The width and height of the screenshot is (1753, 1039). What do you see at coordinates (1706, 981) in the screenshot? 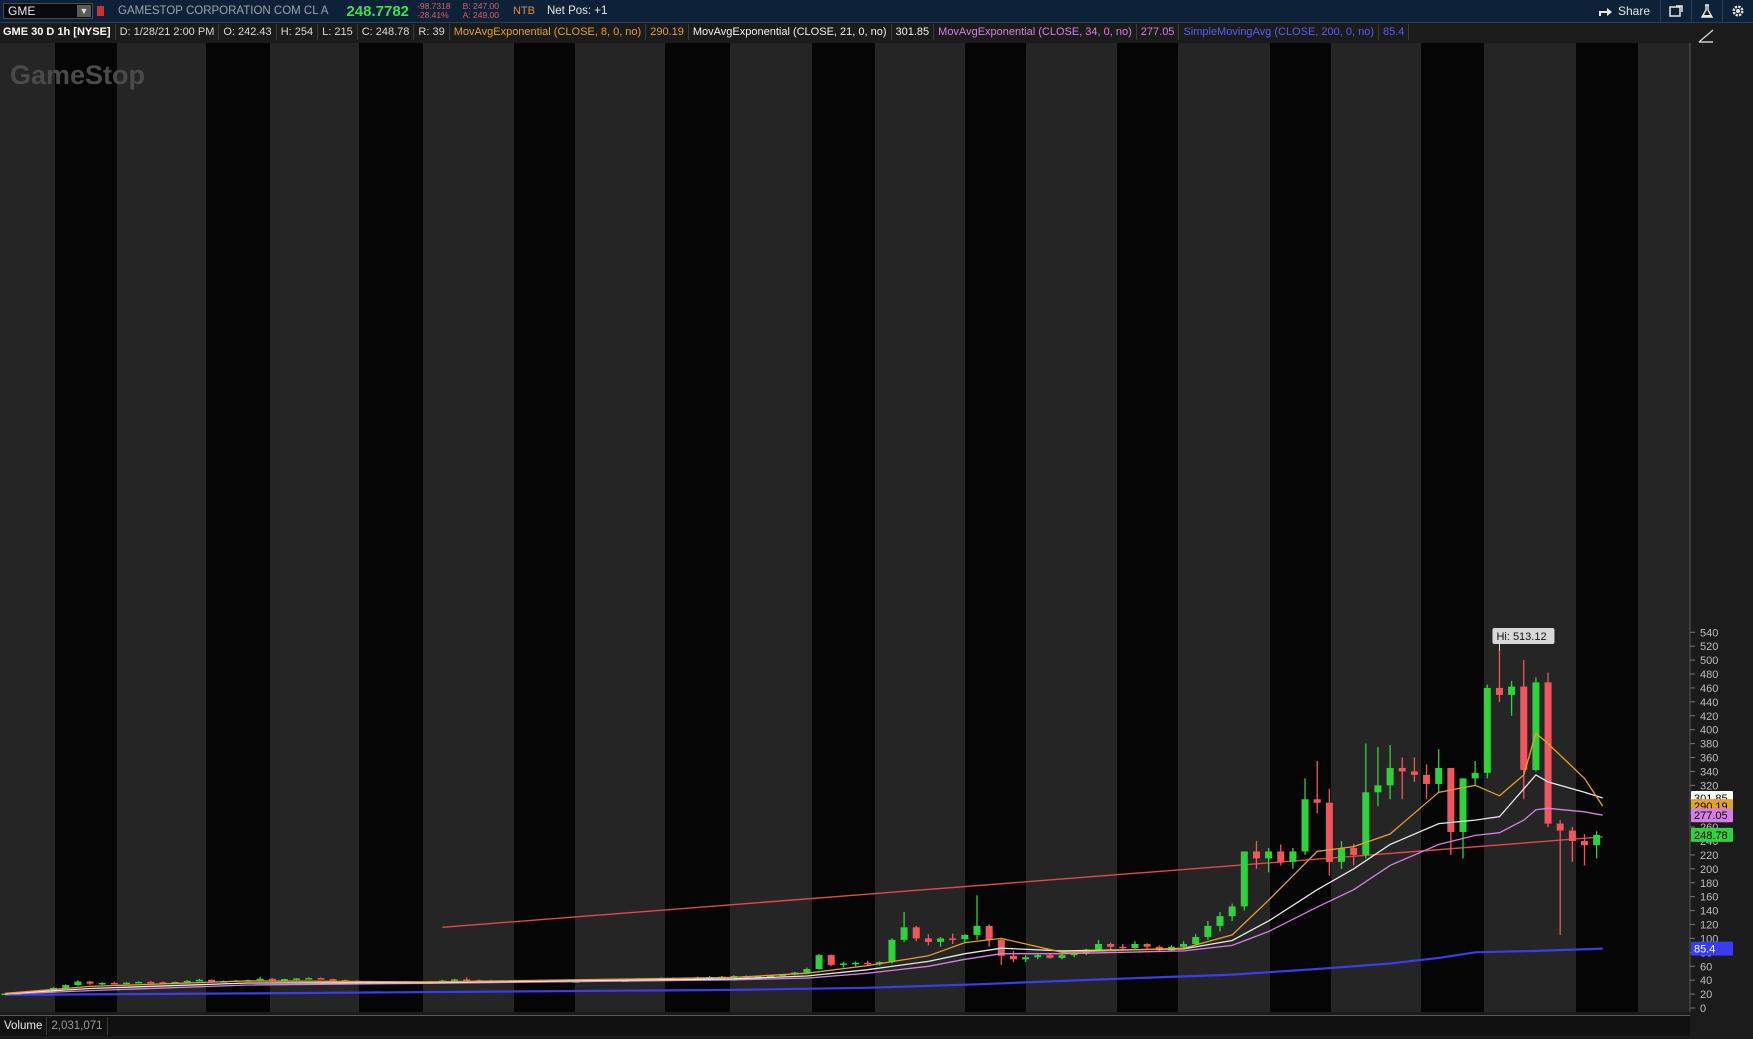
I see `y-tick-label: 40` at bounding box center [1706, 981].